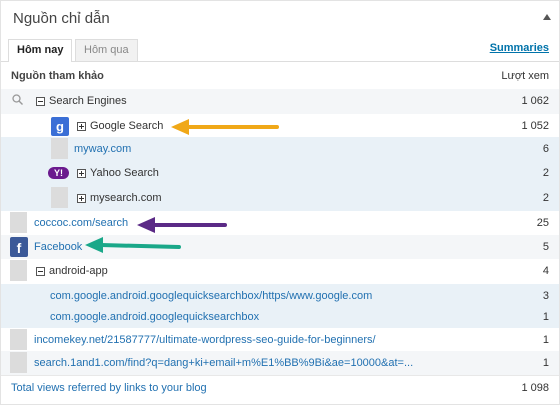 Image resolution: width=560 pixels, height=405 pixels. What do you see at coordinates (545, 271) in the screenshot?
I see `row-count: 4` at bounding box center [545, 271].